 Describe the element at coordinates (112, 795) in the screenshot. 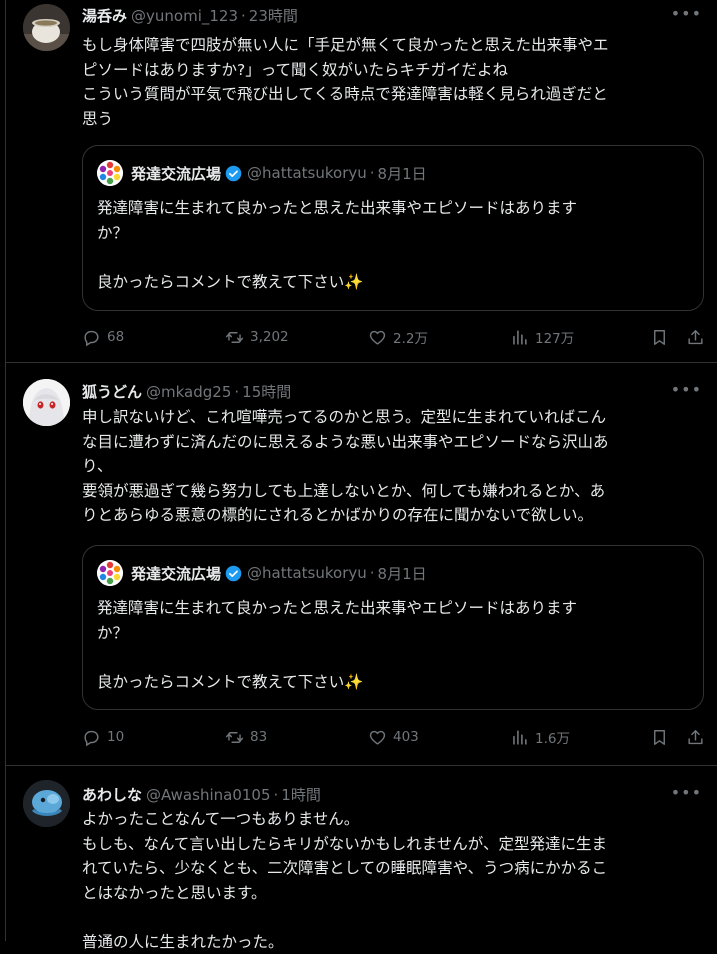

I see `display-name: あわしな` at that location.